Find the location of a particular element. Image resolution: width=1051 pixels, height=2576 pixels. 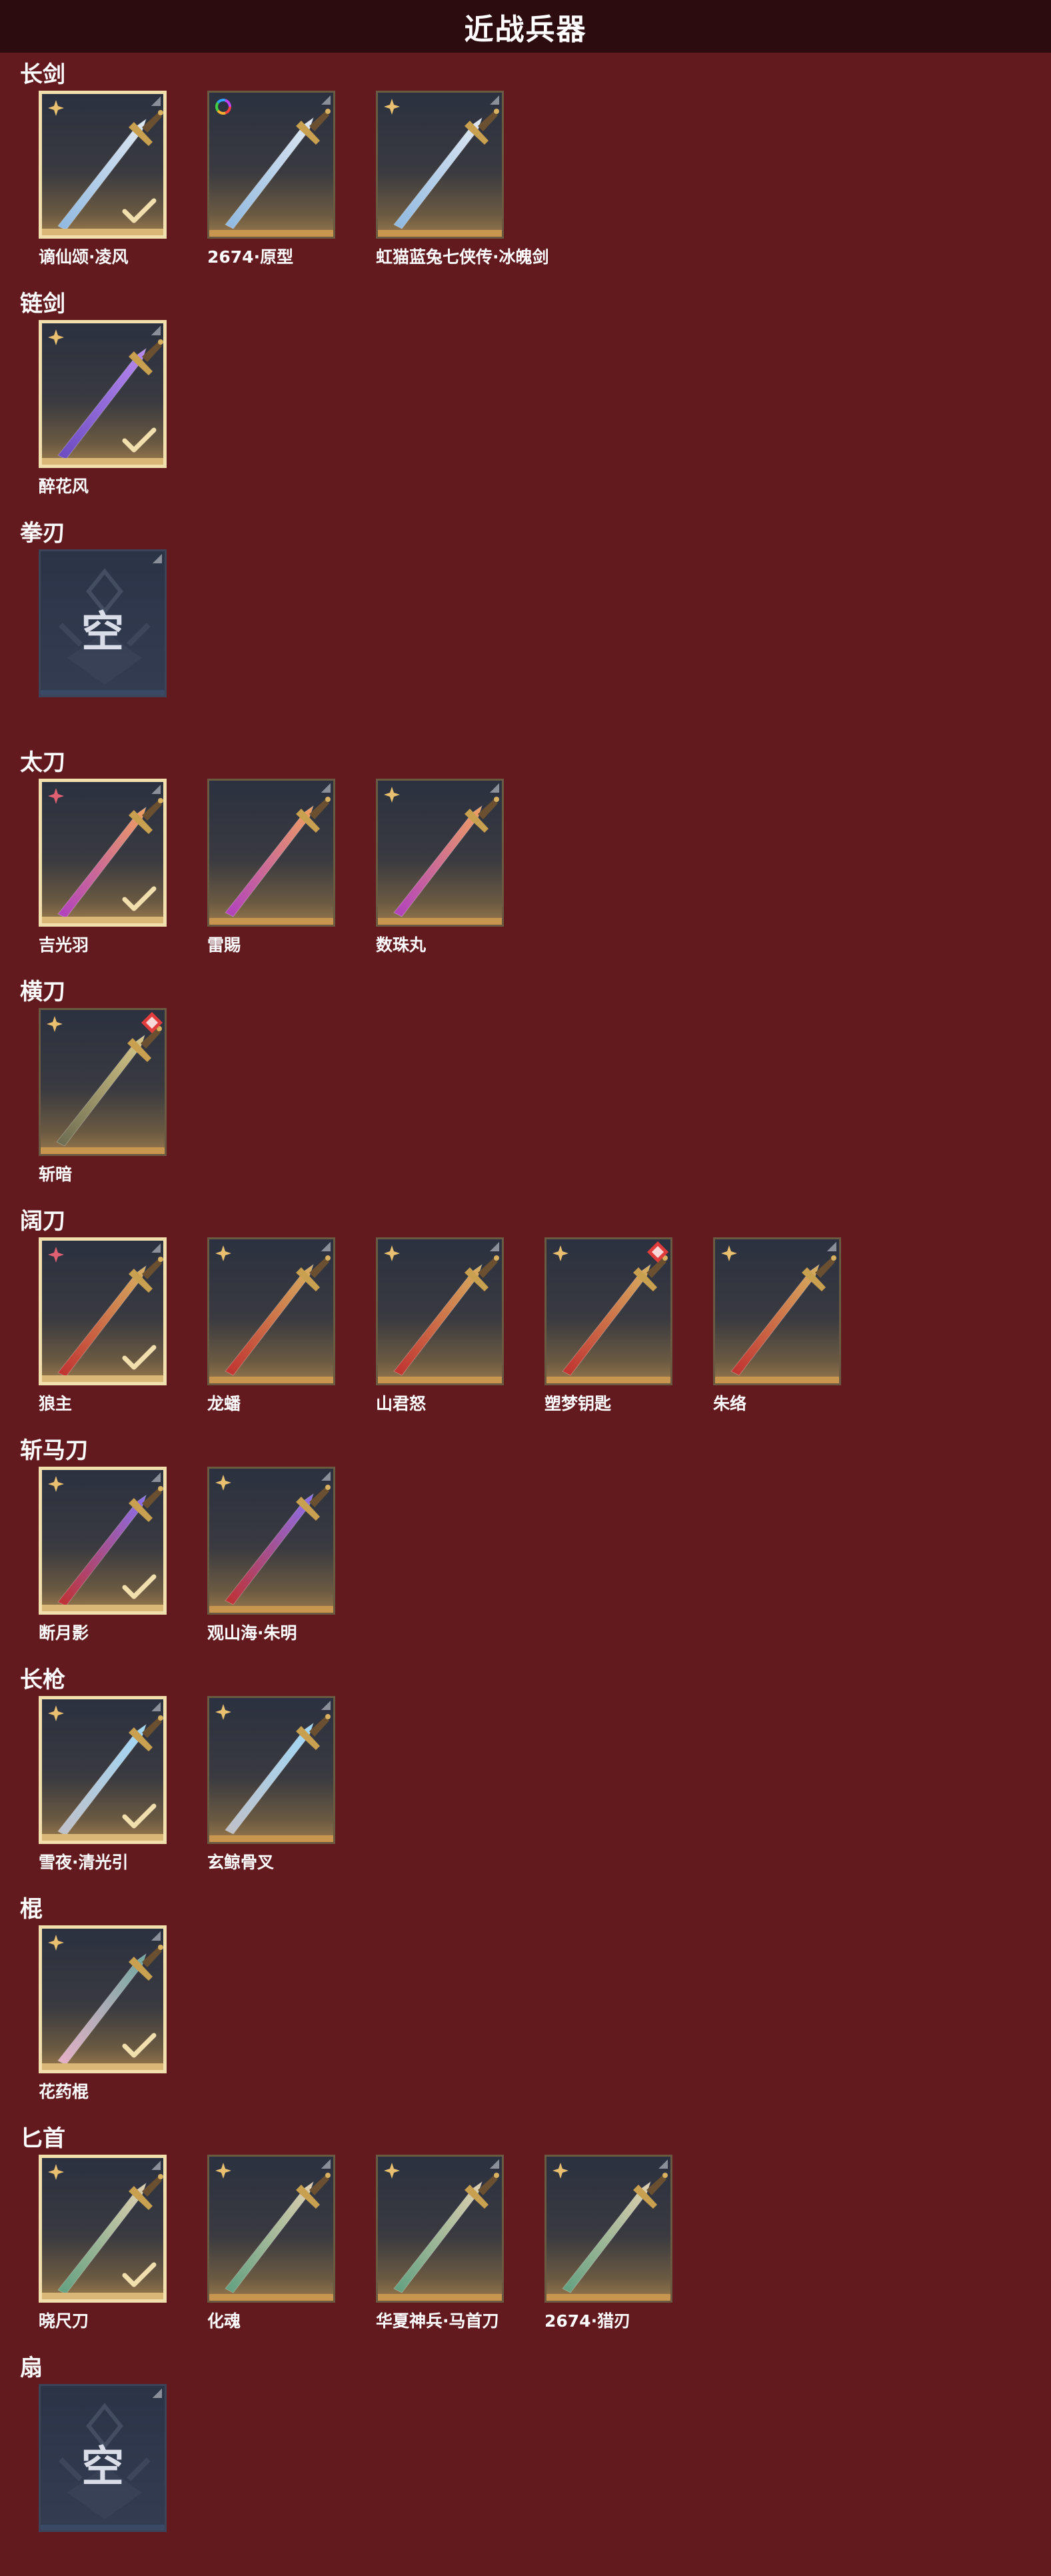

weapon-item: 华夏神兵·马首刀 is located at coordinates (441, 2243).